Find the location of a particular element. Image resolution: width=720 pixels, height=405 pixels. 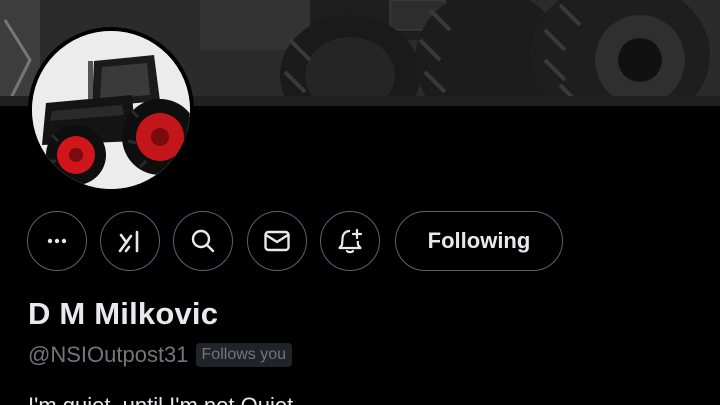

profile-bio: I'm quiet, until I'm not Quiet. is located at coordinates (163, 399).